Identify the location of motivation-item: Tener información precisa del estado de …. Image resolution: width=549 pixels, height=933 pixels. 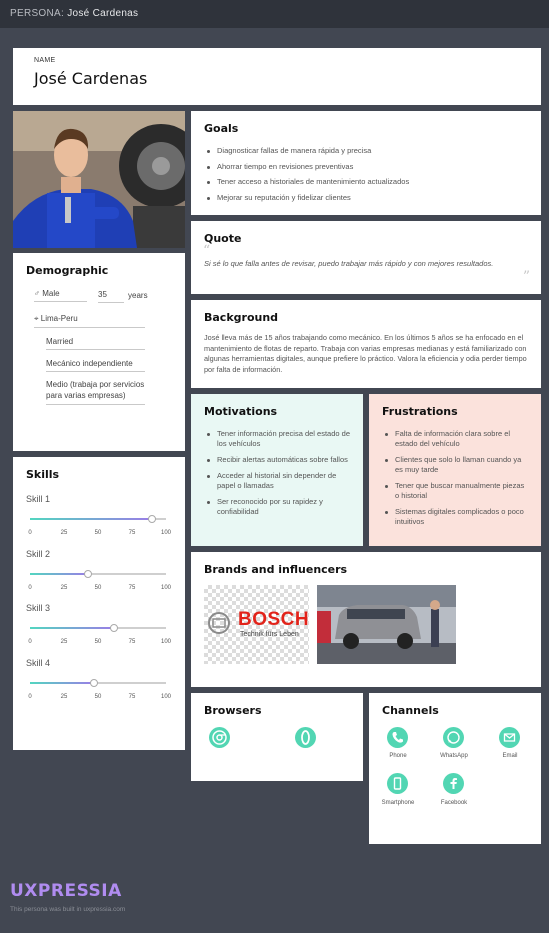
(277, 439).